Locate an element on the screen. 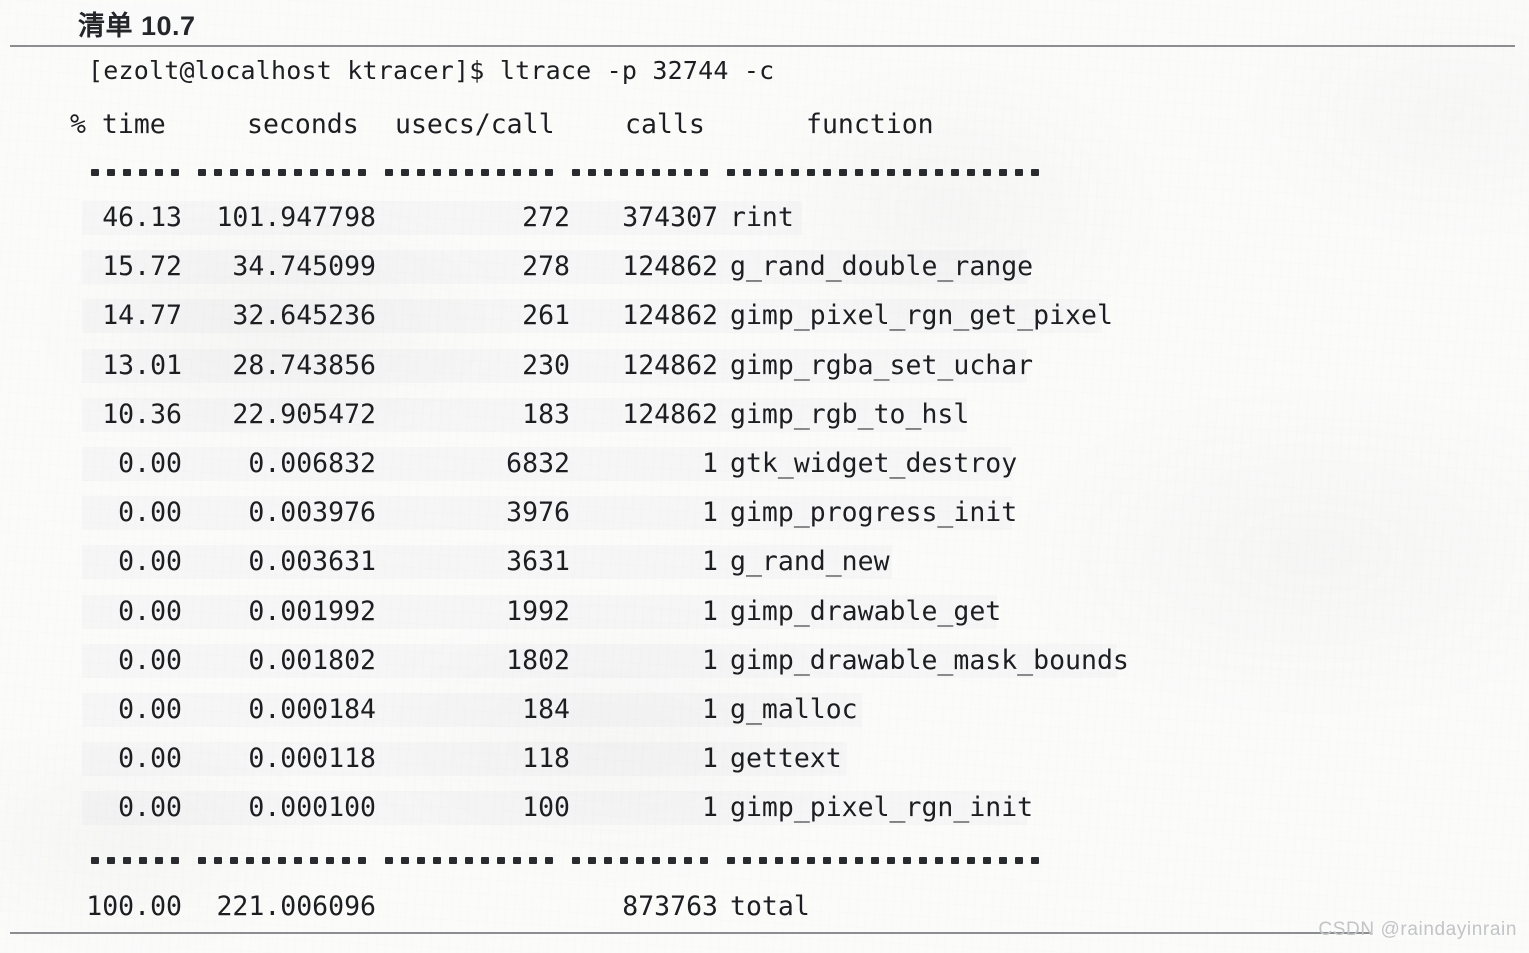  separator-dots-top is located at coordinates (566, 171).